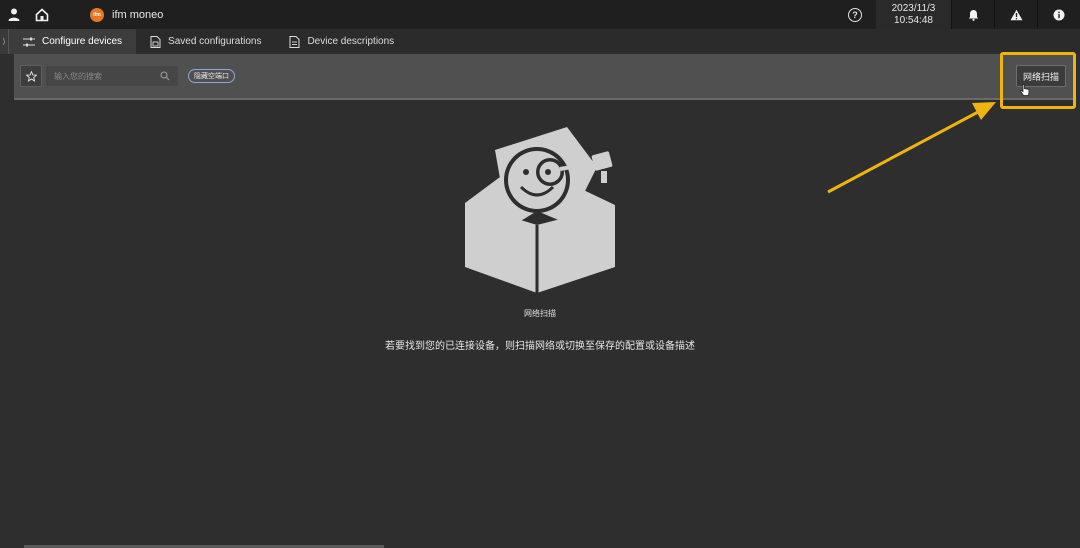  What do you see at coordinates (211, 76) in the screenshot?
I see `hide-empty-ports-toggle: 隐藏空端口` at bounding box center [211, 76].